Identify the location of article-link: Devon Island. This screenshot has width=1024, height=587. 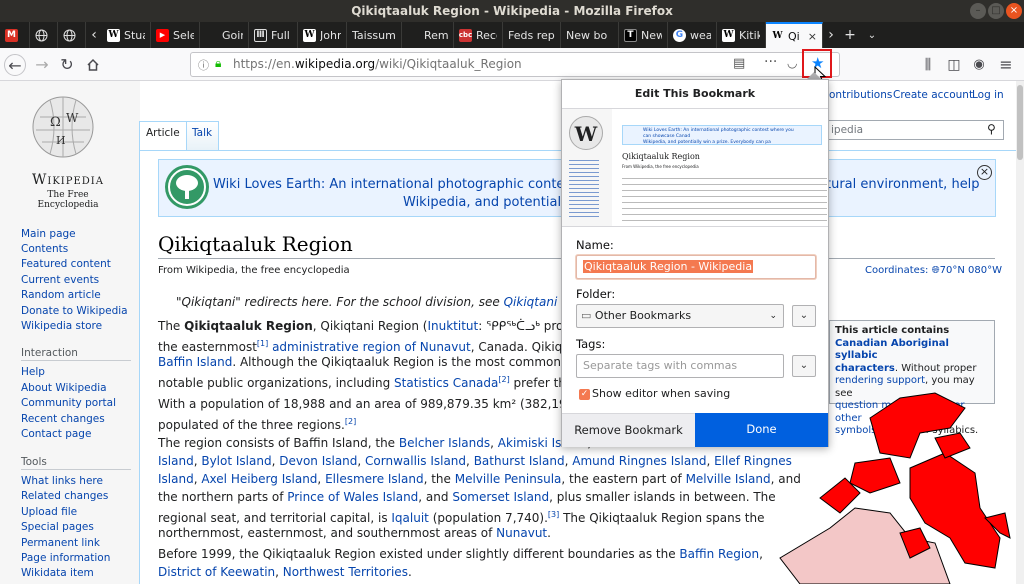
(318, 461).